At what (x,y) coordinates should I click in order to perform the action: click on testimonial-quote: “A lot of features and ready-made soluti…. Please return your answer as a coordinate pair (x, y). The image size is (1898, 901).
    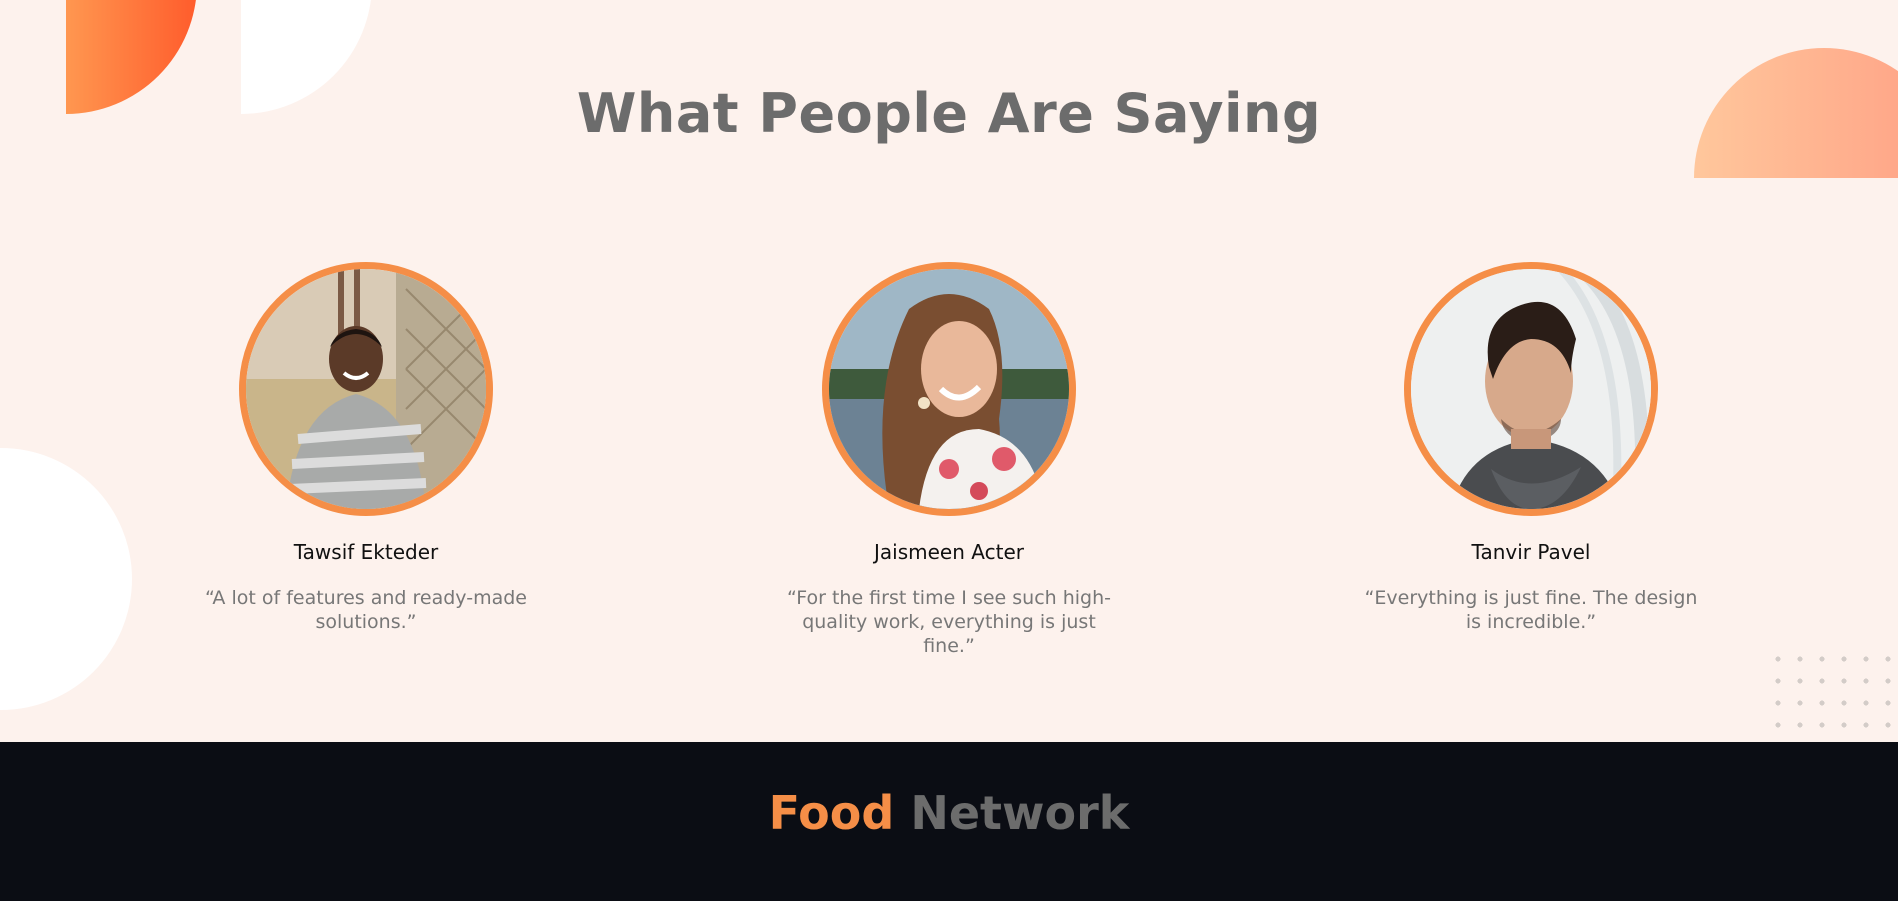
    Looking at the image, I should click on (366, 610).